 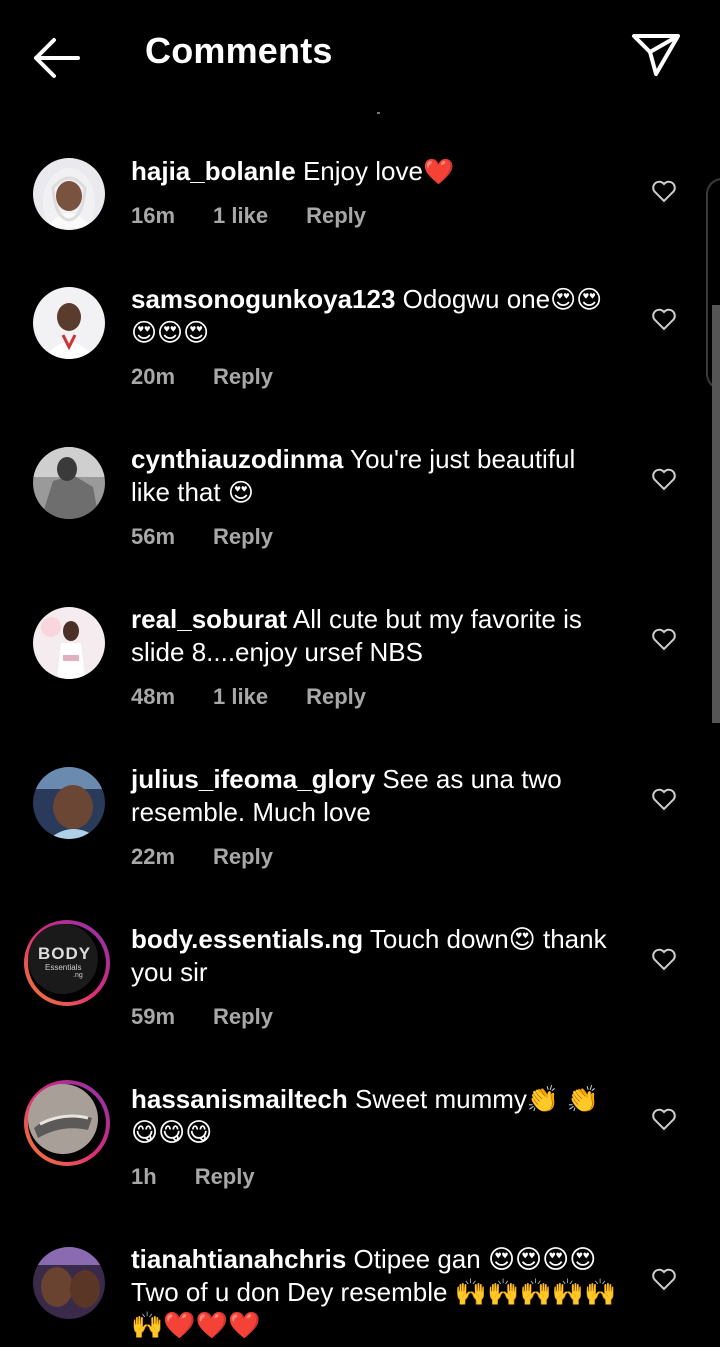 What do you see at coordinates (239, 50) in the screenshot?
I see `page-title: Comments` at bounding box center [239, 50].